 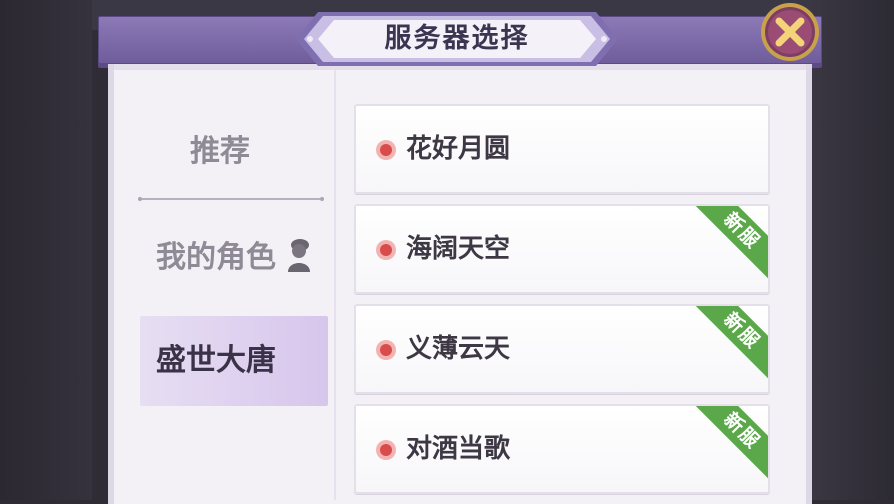 I want to click on server-card: 对酒当歌 新服, so click(x=562, y=449).